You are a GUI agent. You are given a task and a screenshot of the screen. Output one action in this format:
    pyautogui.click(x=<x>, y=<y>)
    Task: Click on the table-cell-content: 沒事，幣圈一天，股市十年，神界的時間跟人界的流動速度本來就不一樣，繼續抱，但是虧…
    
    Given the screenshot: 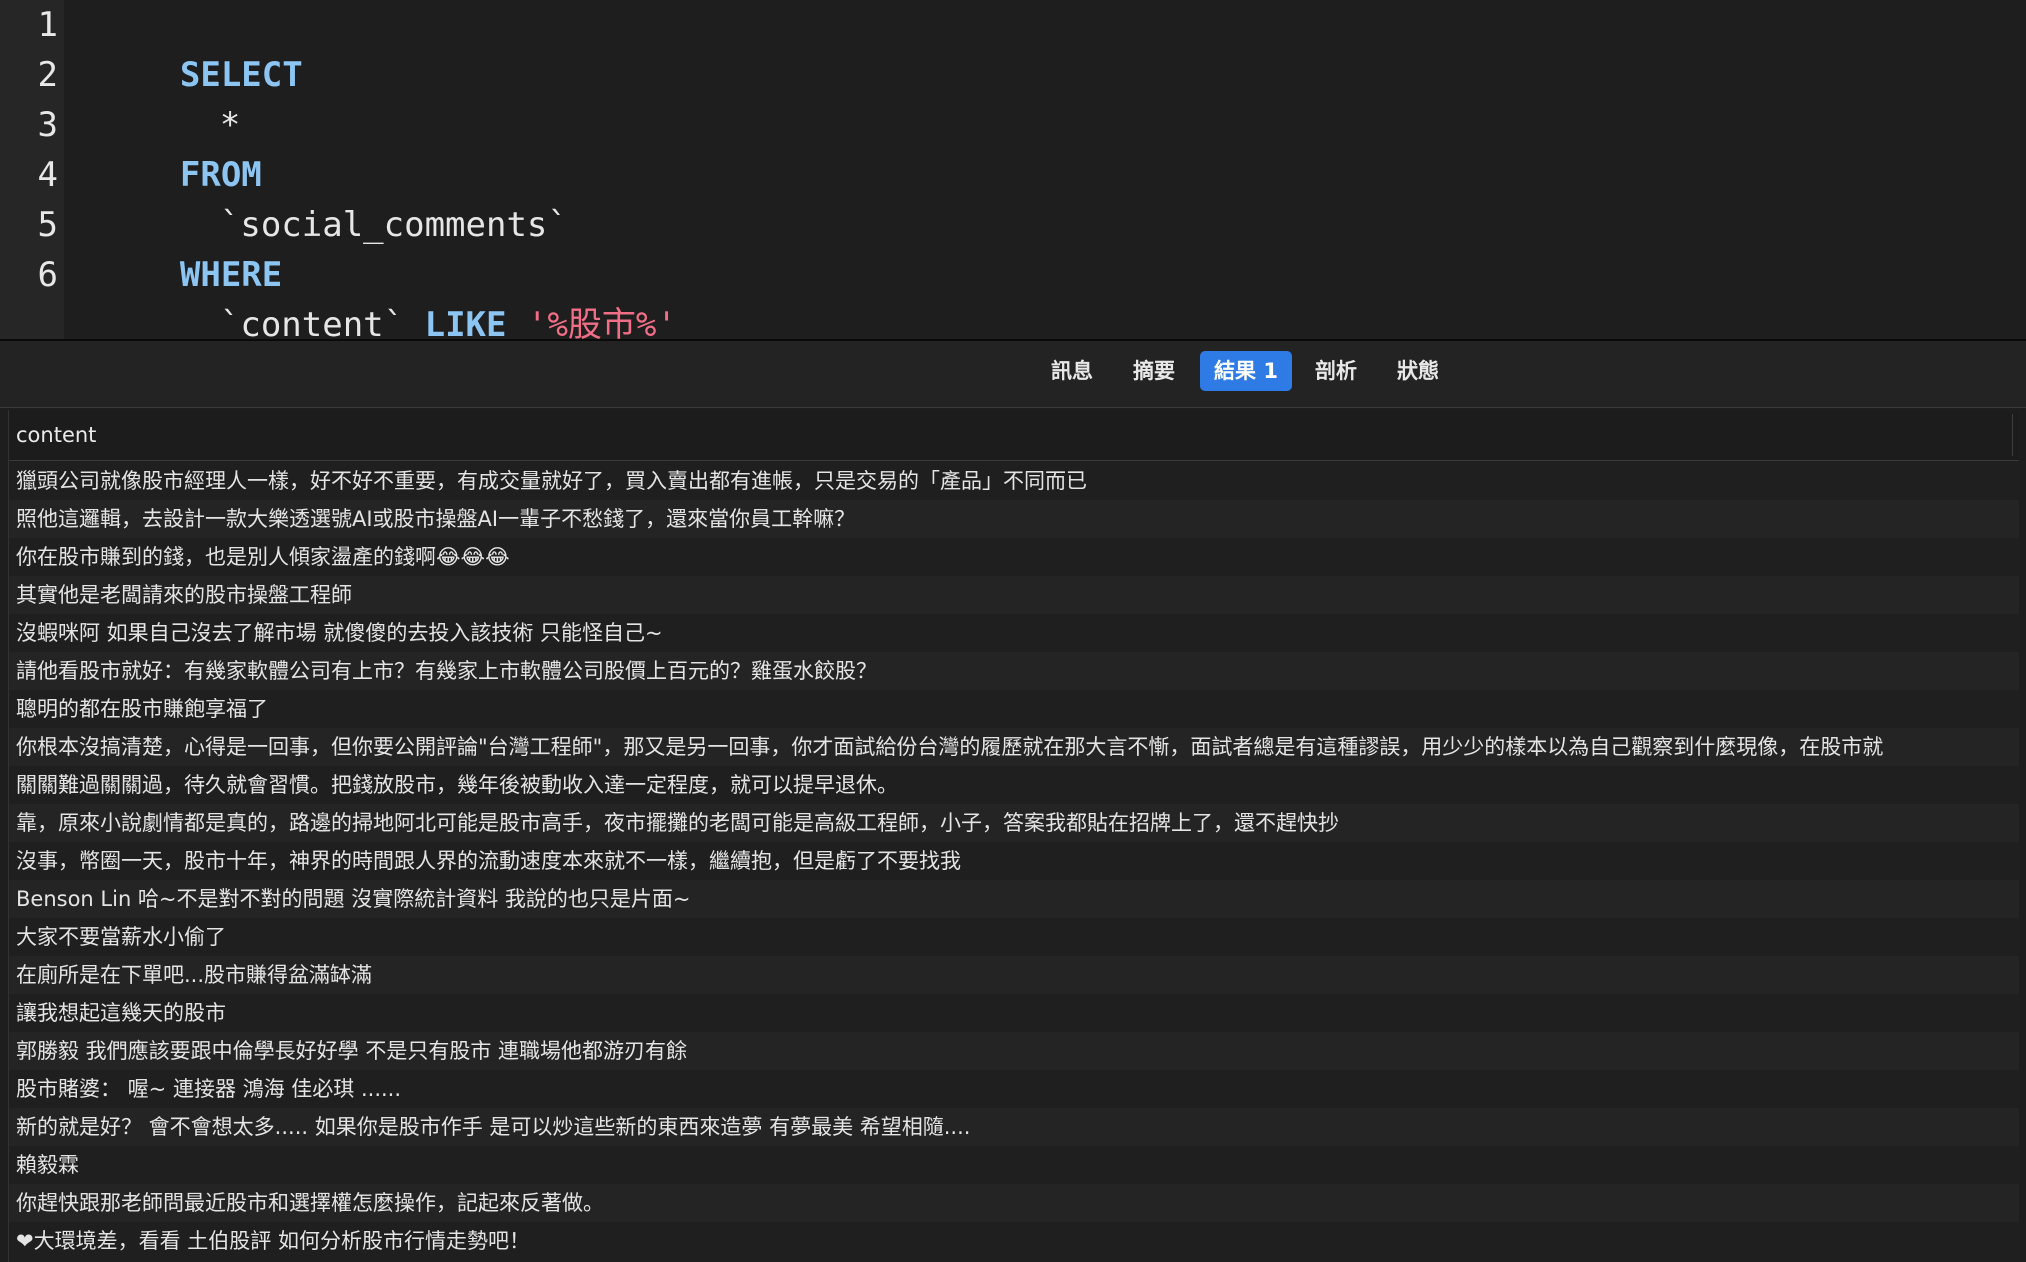 What is the action you would take?
    pyautogui.click(x=488, y=861)
    